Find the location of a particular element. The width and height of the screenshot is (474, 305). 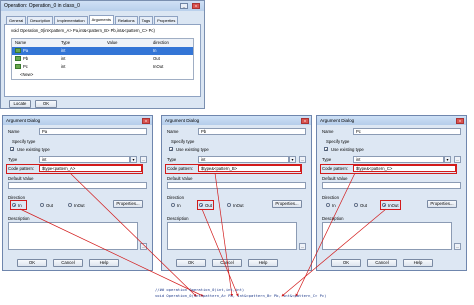

tab-description: Description is located at coordinates (40, 20).